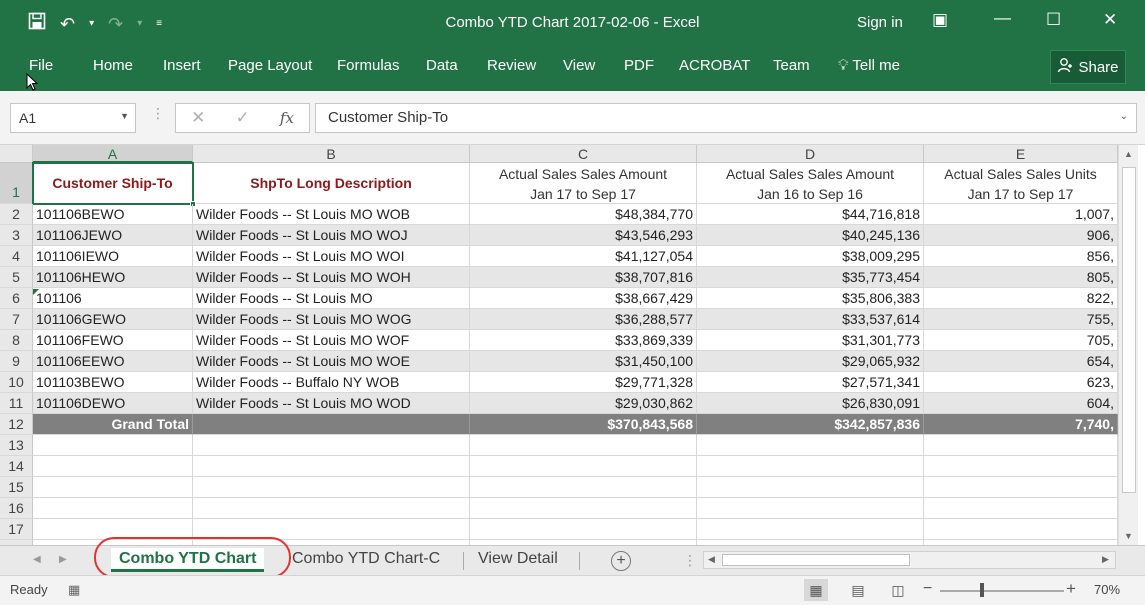 Image resolution: width=1145 pixels, height=605 pixels. What do you see at coordinates (73, 118) in the screenshot?
I see `name-box: A1 ▼` at bounding box center [73, 118].